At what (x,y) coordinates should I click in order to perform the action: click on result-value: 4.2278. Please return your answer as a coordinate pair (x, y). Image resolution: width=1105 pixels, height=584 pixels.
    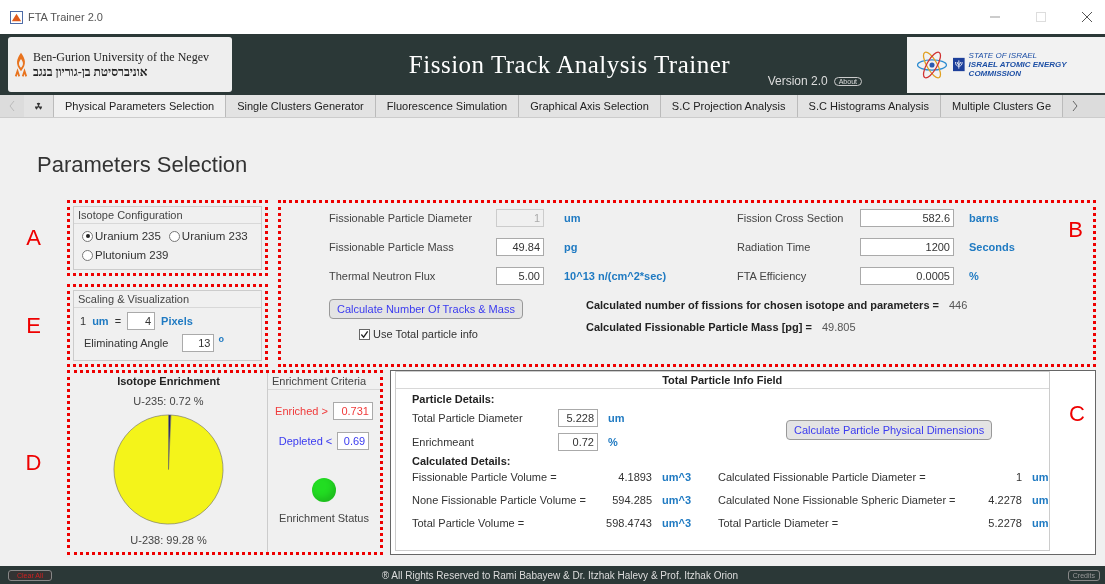
    Looking at the image, I should click on (1004, 500).